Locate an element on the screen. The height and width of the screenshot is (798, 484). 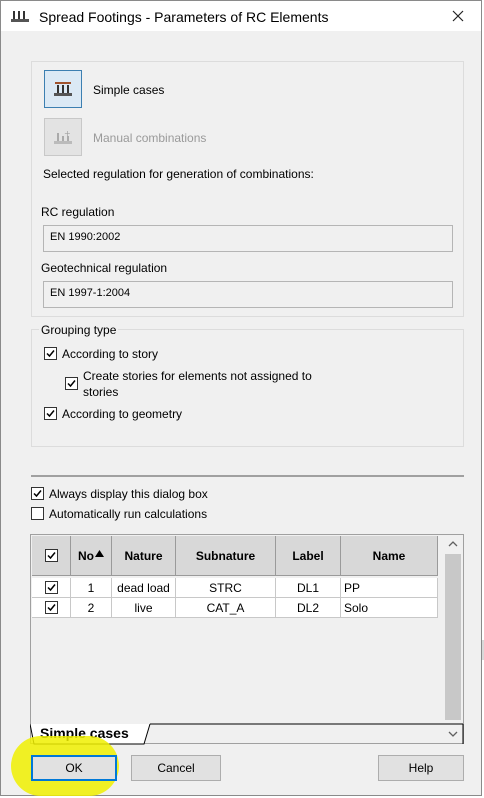
table-cell-label: DL2 is located at coordinates (308, 608).